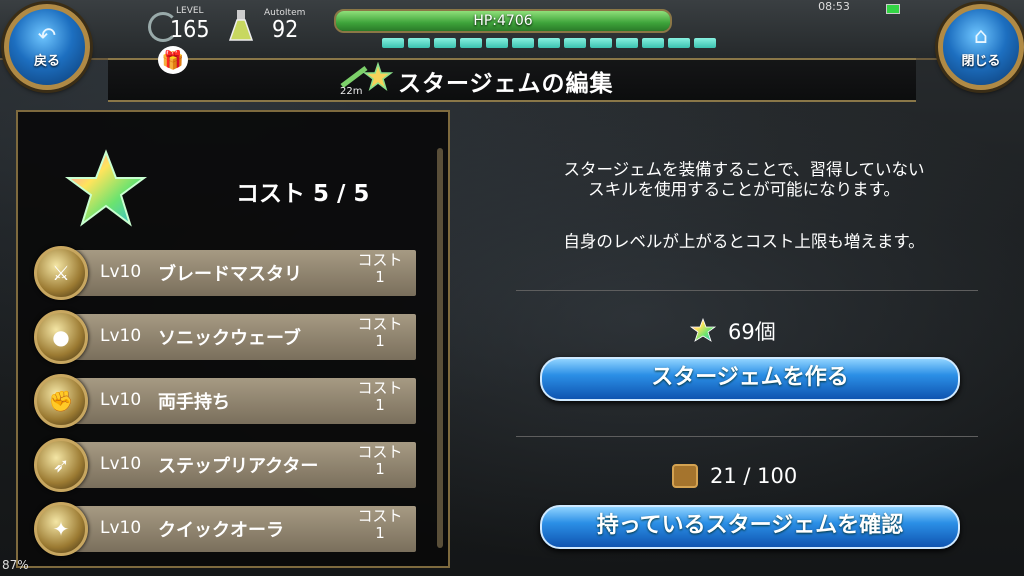  What do you see at coordinates (981, 36) in the screenshot?
I see `home-icon: ⌂` at bounding box center [981, 36].